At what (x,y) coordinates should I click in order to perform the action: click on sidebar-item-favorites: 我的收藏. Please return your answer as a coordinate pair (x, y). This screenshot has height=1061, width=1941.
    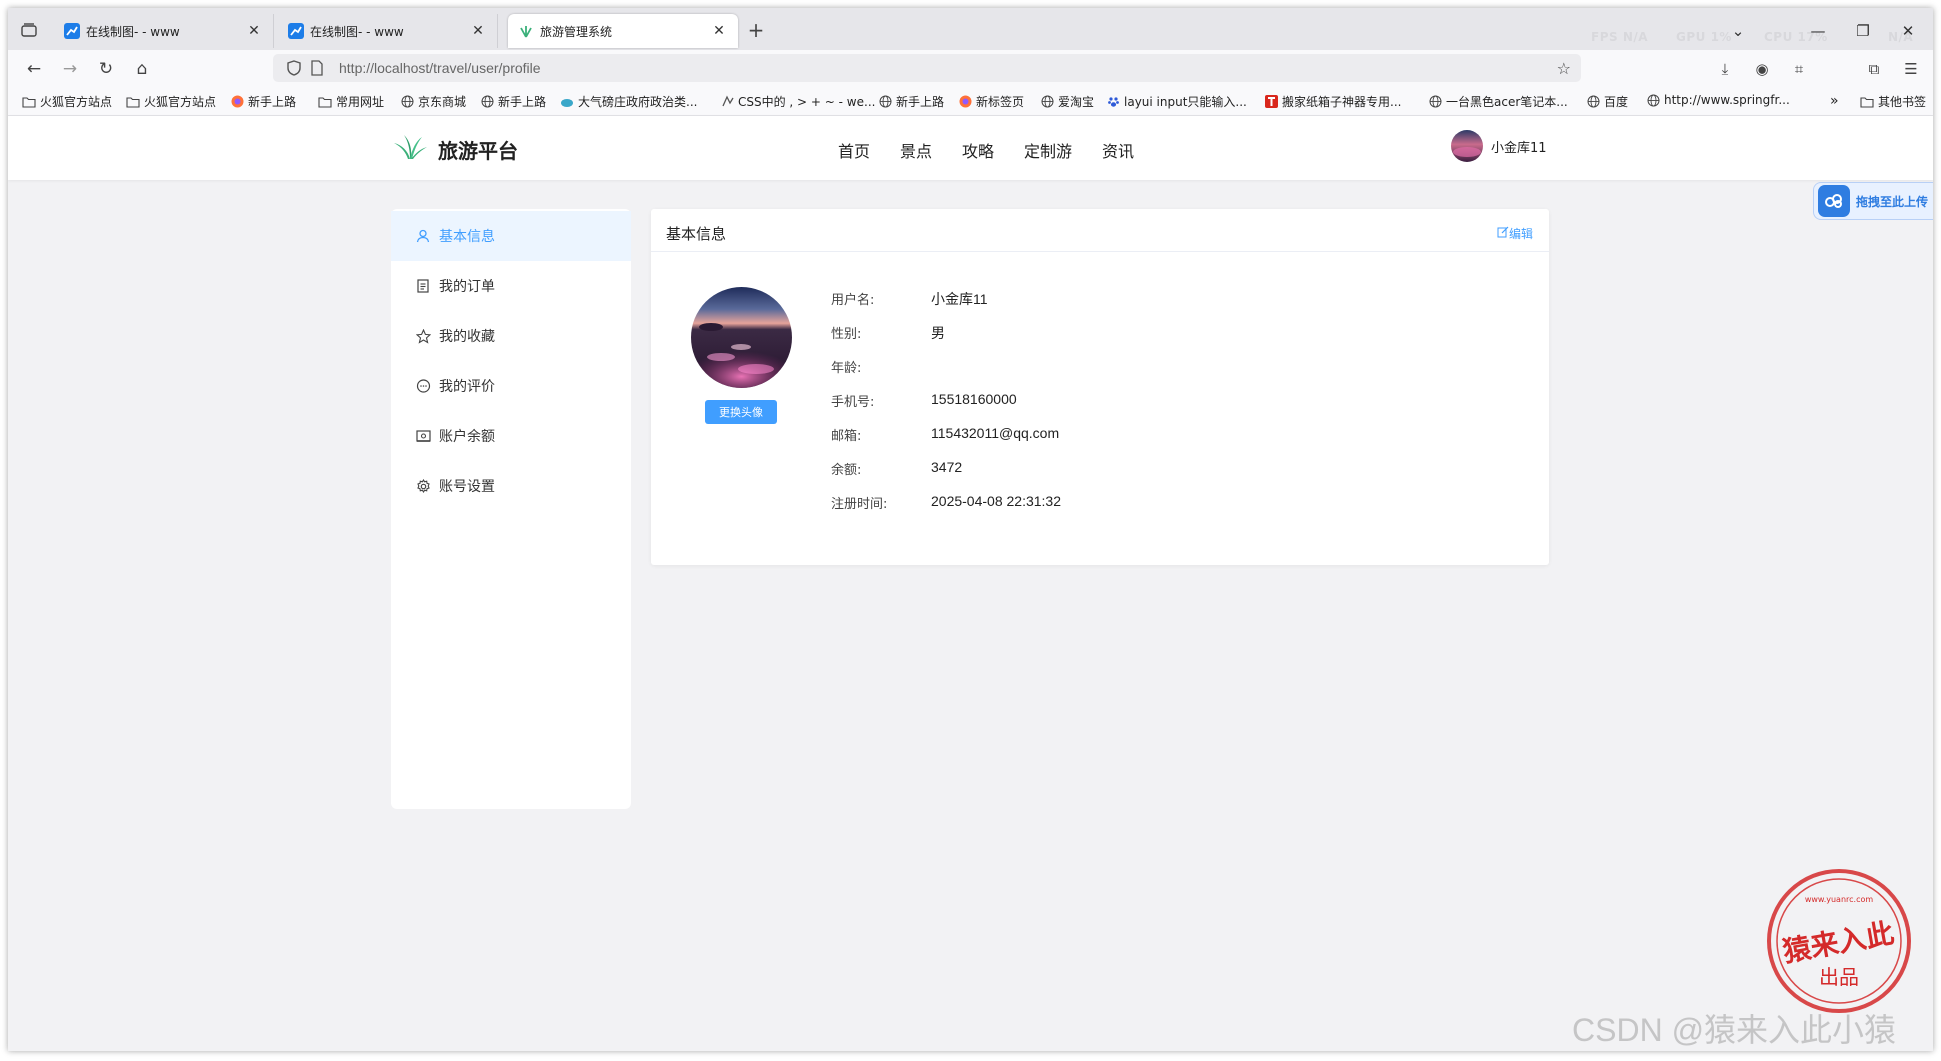
    Looking at the image, I should click on (511, 336).